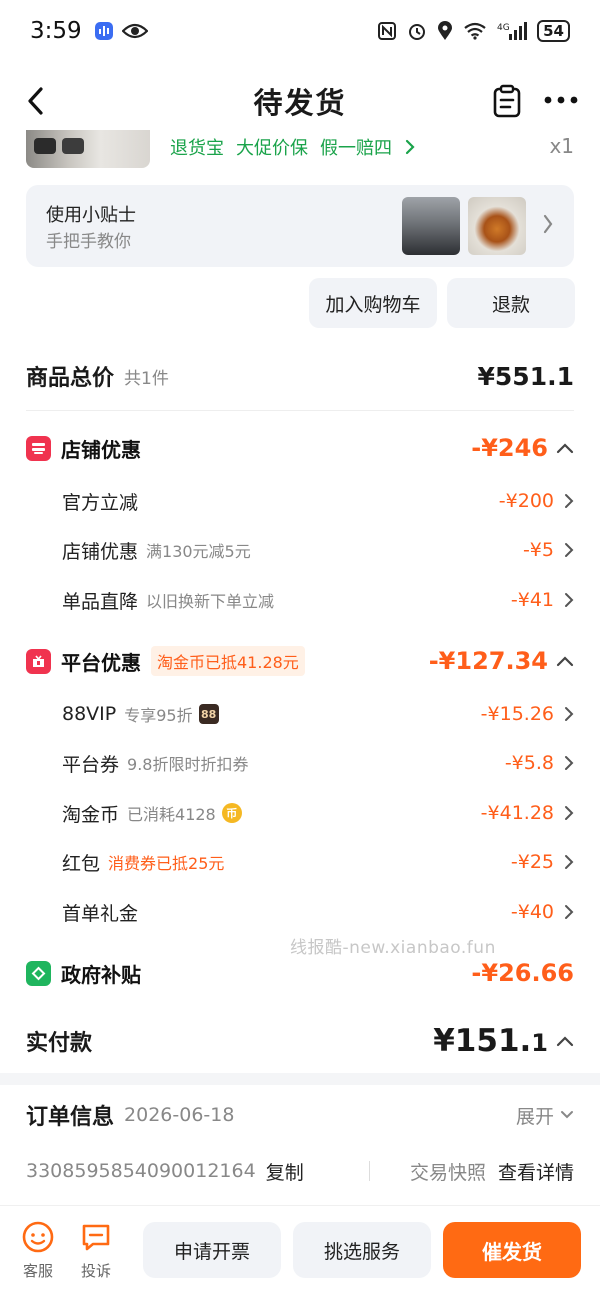 Image resolution: width=600 pixels, height=1300 pixels. Describe the element at coordinates (146, 378) in the screenshot. I see `goods-count: 共1件` at that location.